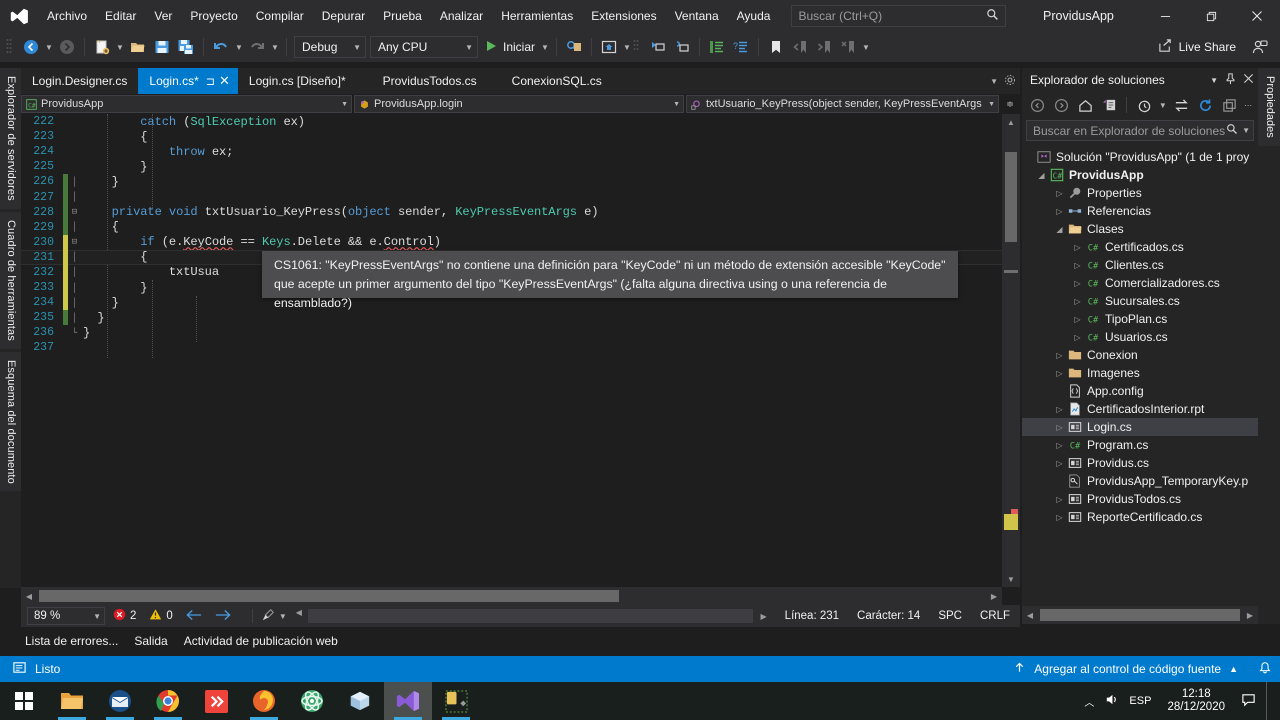 This screenshot has width=1280, height=720. Describe the element at coordinates (754, 16) in the screenshot. I see `menu-ayuda: Ayuda` at that location.